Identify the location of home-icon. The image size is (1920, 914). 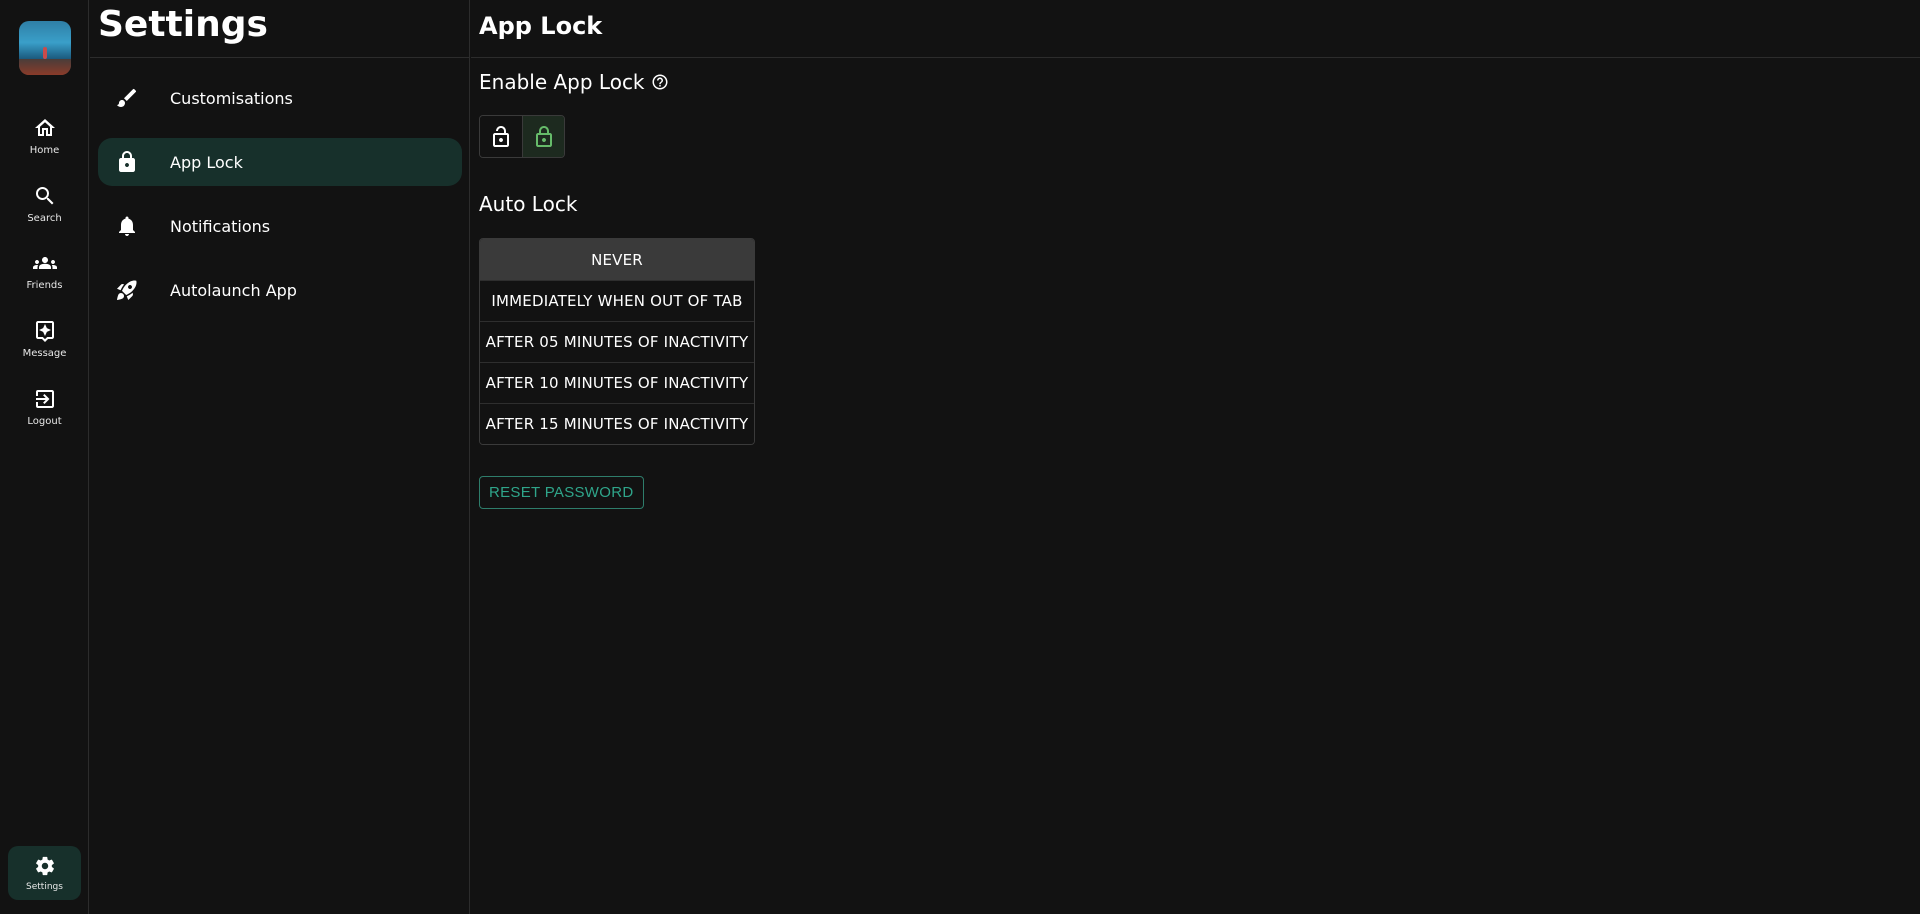
(44, 127).